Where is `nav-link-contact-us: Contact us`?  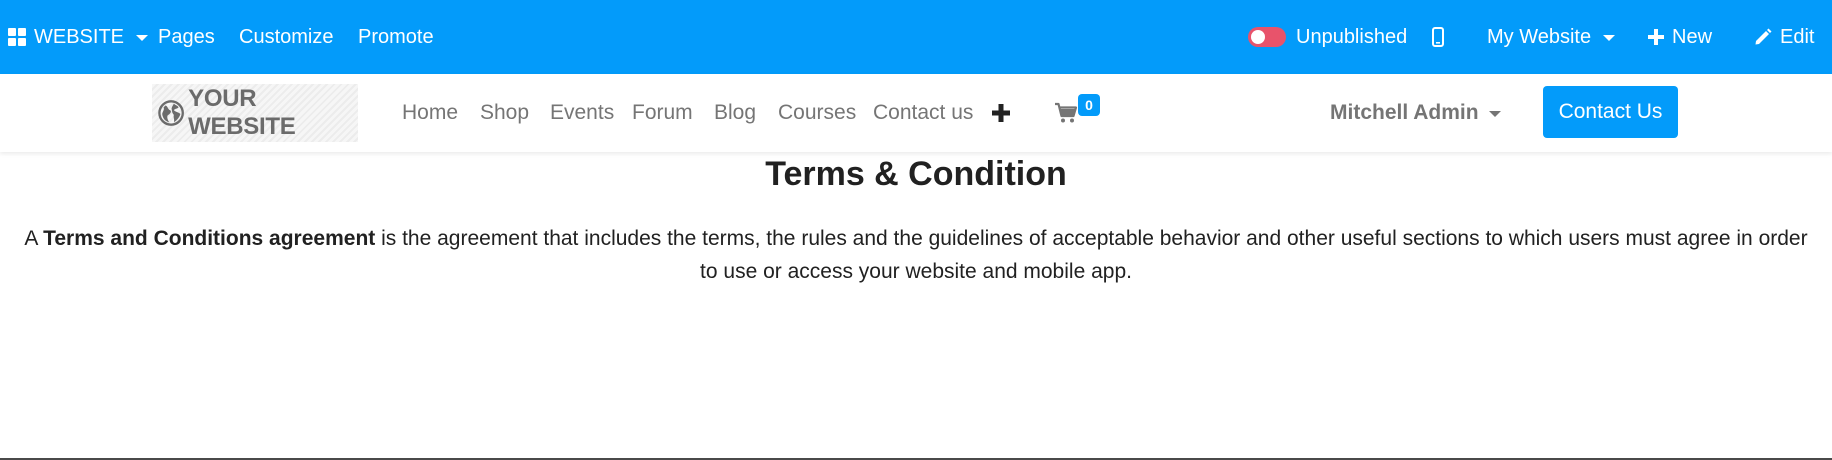
nav-link-contact-us: Contact us is located at coordinates (923, 113).